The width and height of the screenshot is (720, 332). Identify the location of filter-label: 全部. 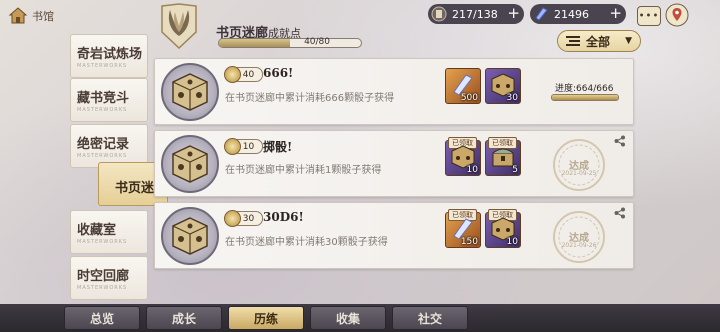
(598, 41).